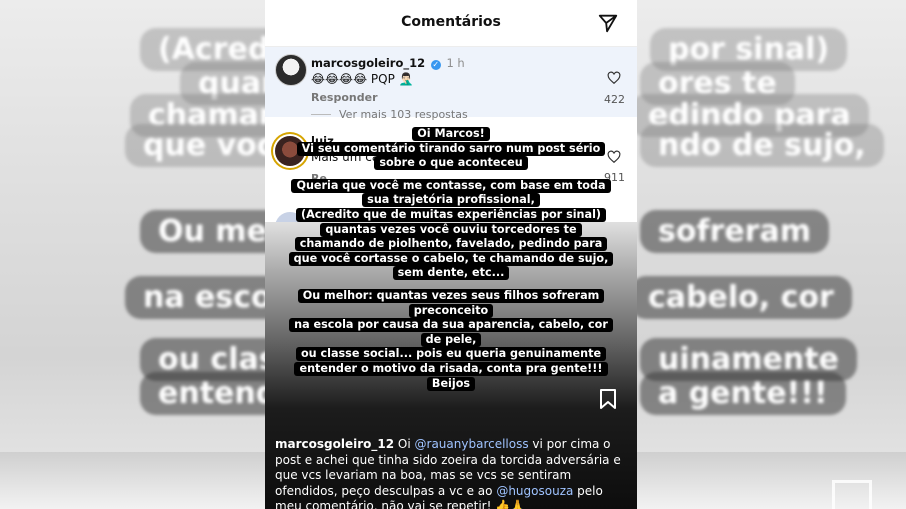 The image size is (906, 509). What do you see at coordinates (472, 444) in the screenshot?
I see `mention-link: @rauanybarcelloss` at bounding box center [472, 444].